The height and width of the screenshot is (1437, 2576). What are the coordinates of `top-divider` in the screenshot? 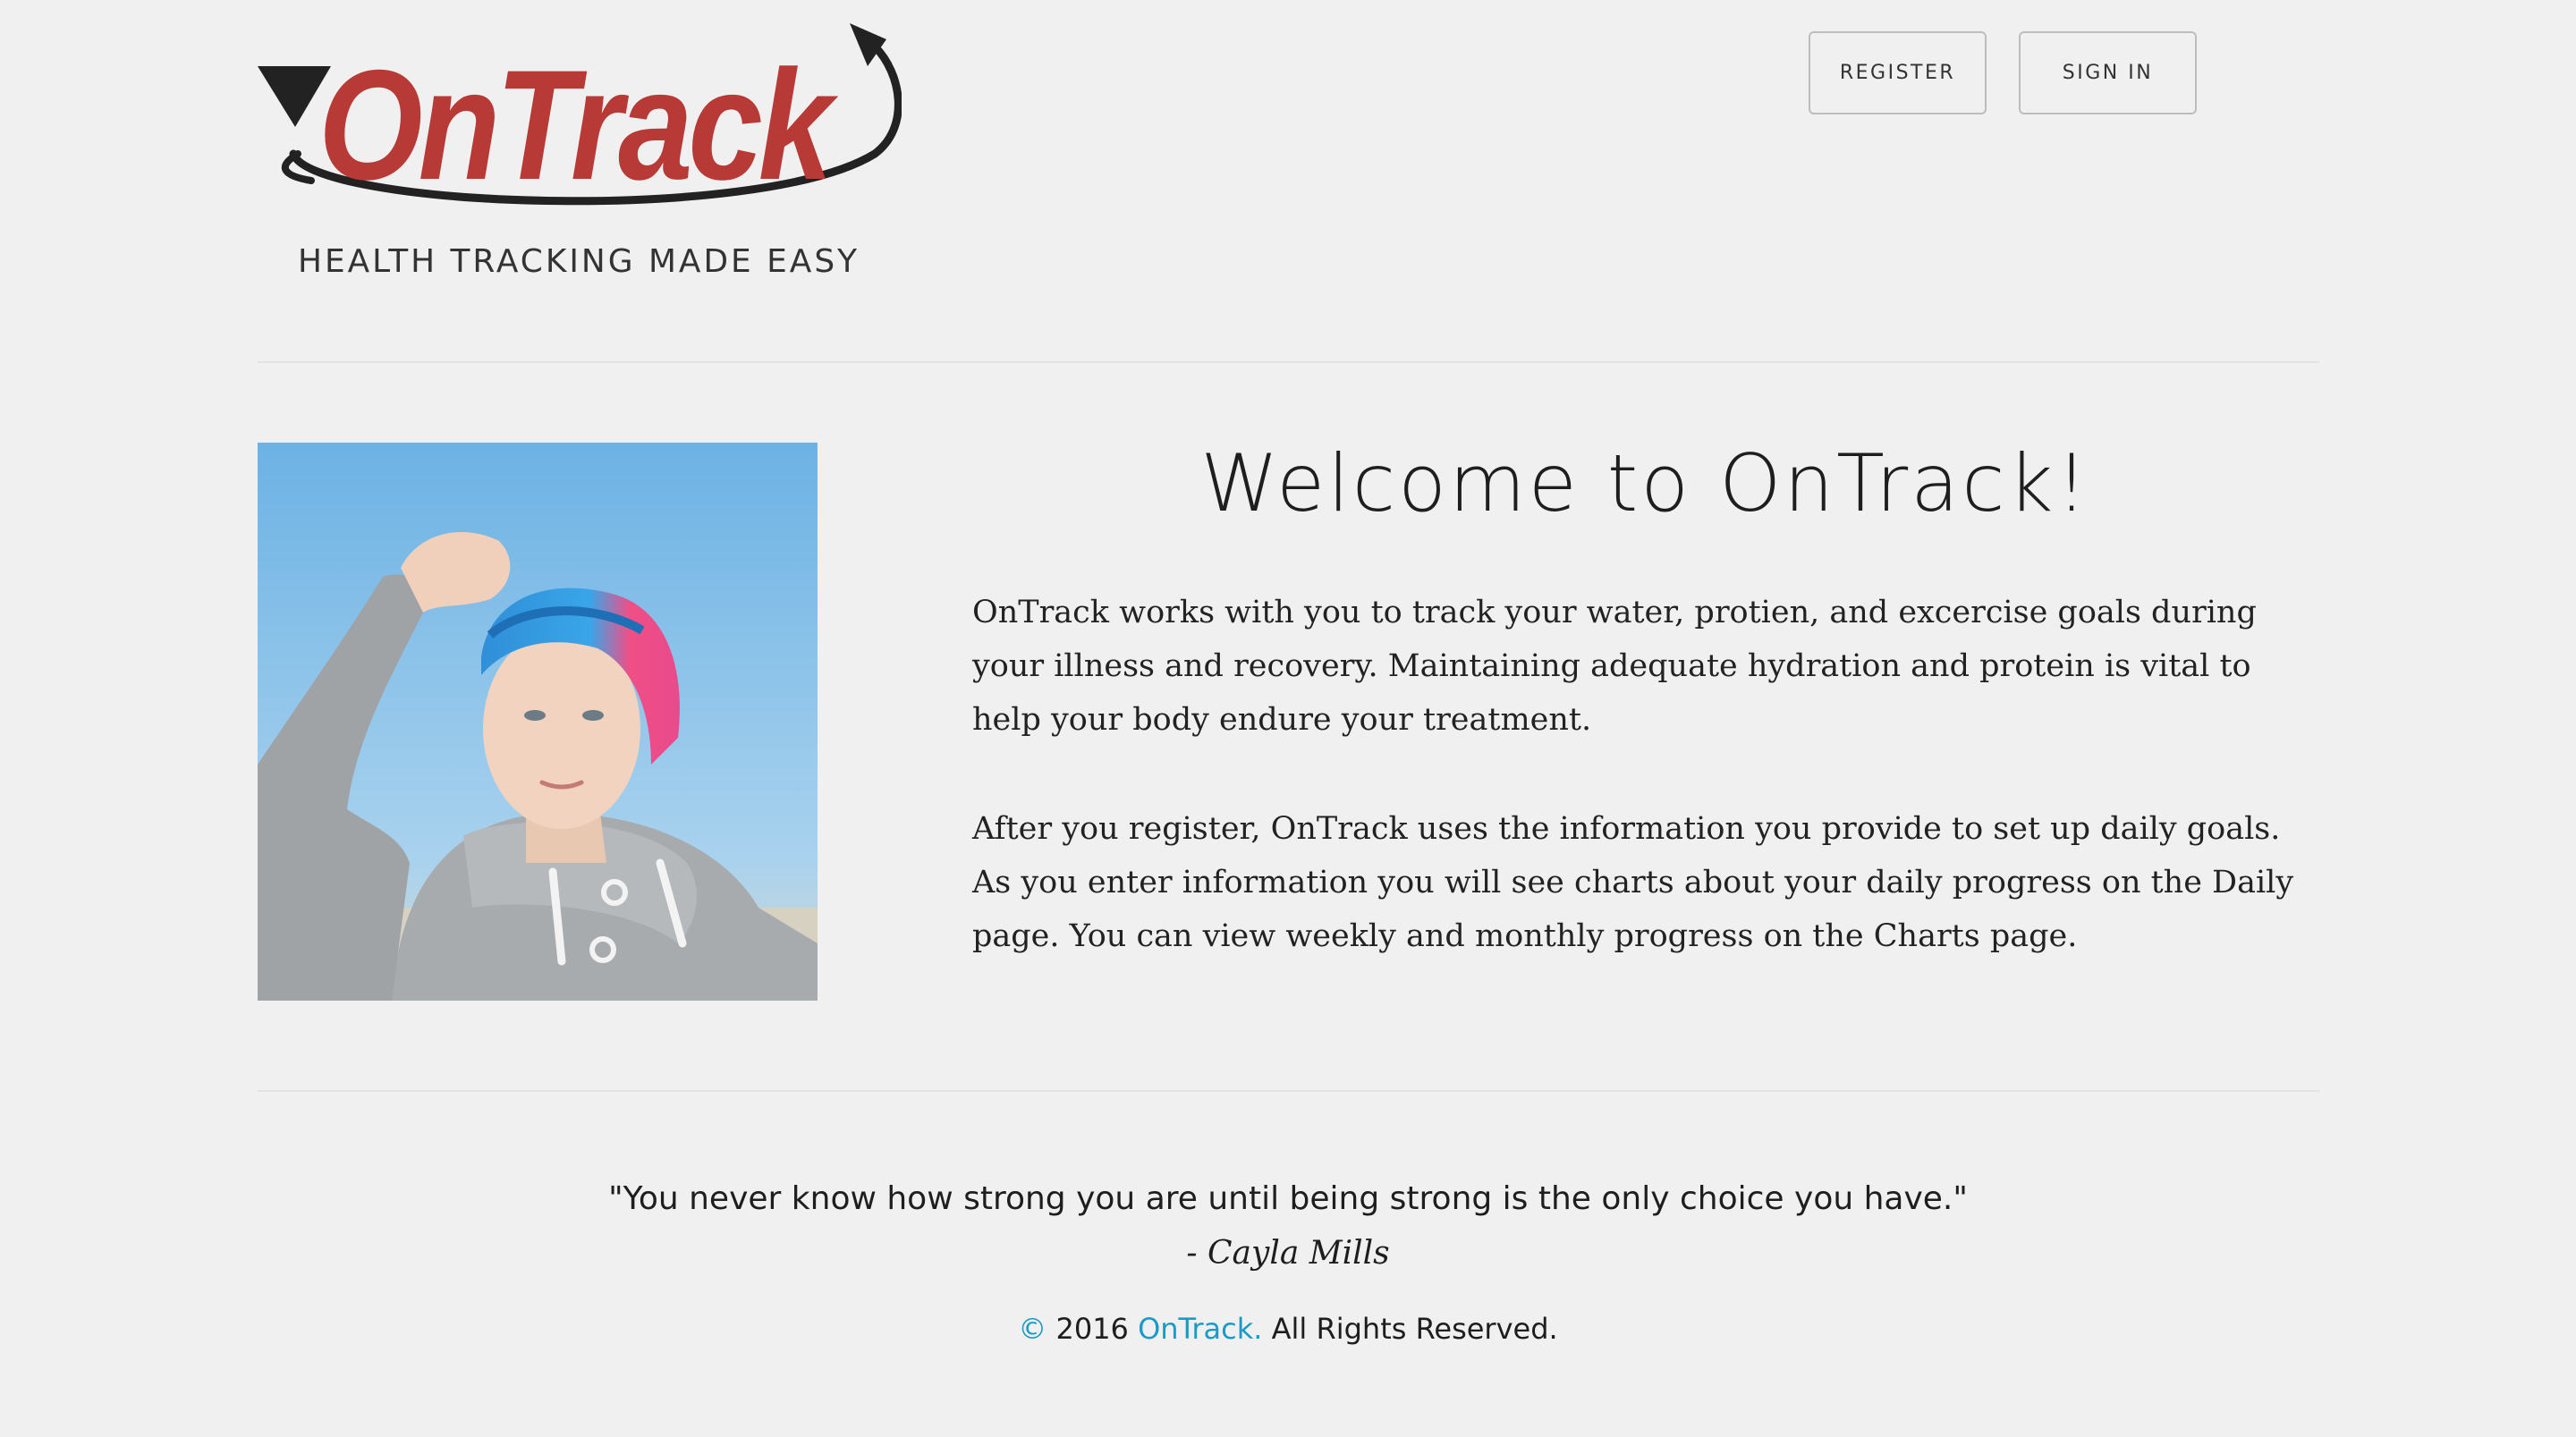 It's located at (1288, 362).